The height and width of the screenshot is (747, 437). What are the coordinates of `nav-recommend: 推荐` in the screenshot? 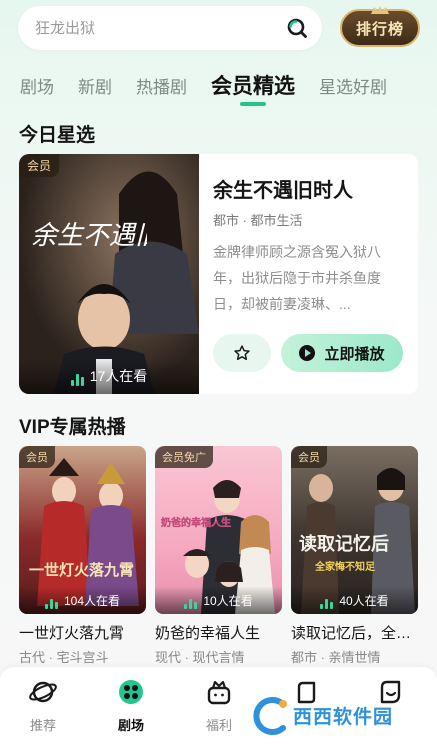 It's located at (43, 705).